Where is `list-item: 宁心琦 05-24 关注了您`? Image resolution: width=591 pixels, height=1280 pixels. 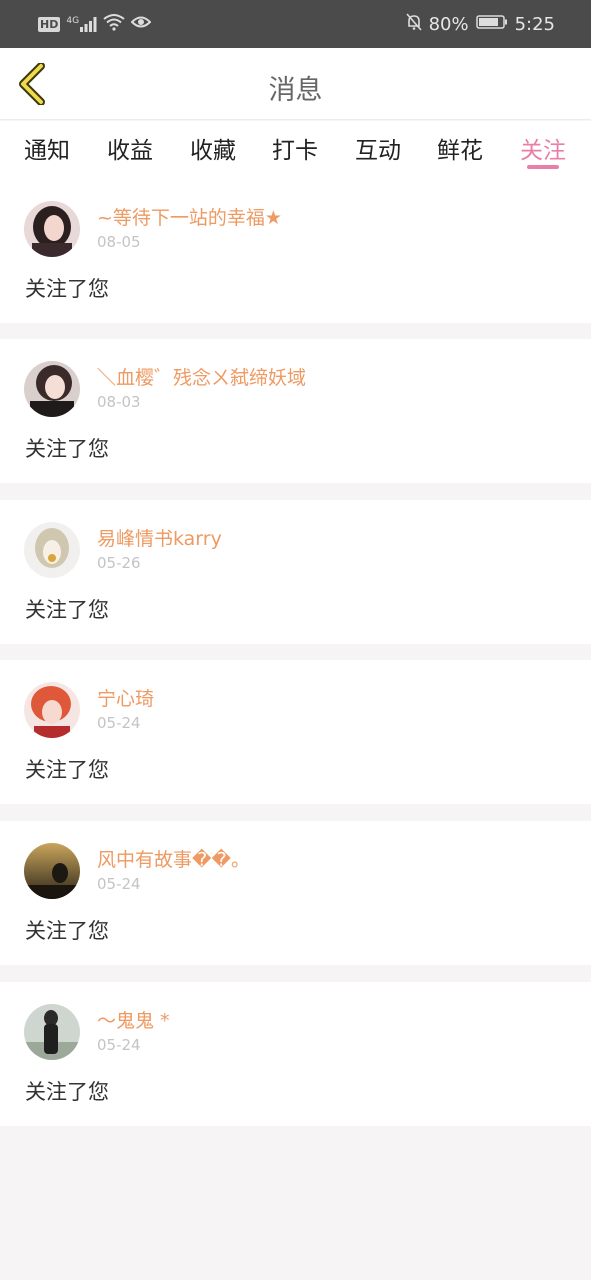
list-item: 宁心琦 05-24 关注了您 is located at coordinates (295, 732).